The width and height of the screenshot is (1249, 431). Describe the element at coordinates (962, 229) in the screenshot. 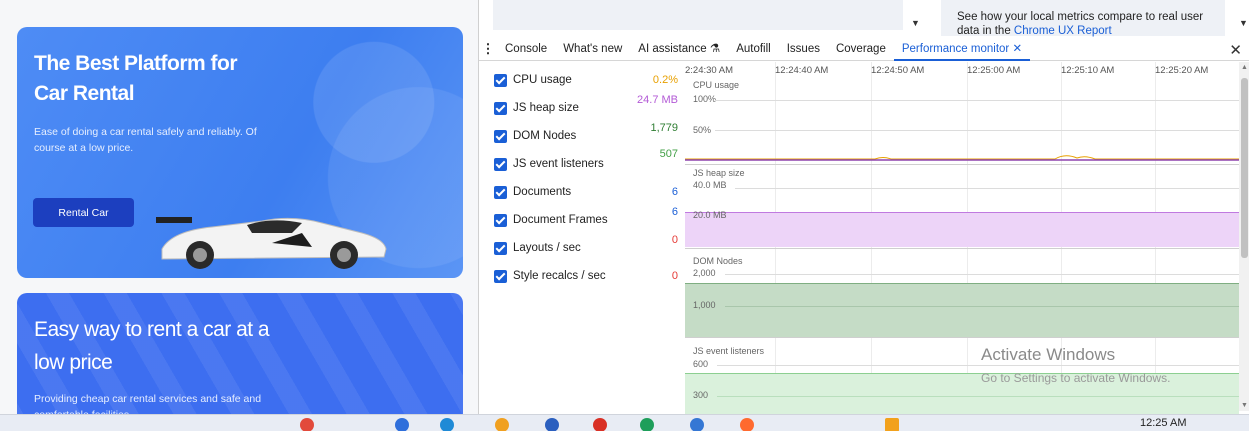

I see `js-heap-area` at that location.